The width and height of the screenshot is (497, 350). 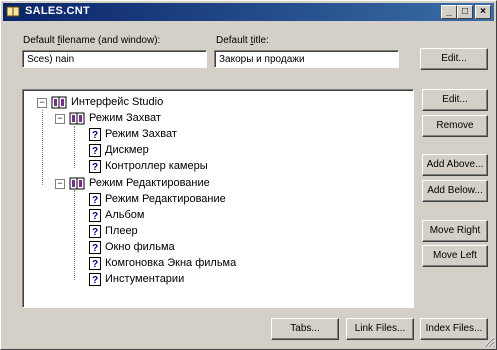 I want to click on tree-topic: ? Плеер, so click(x=229, y=232).